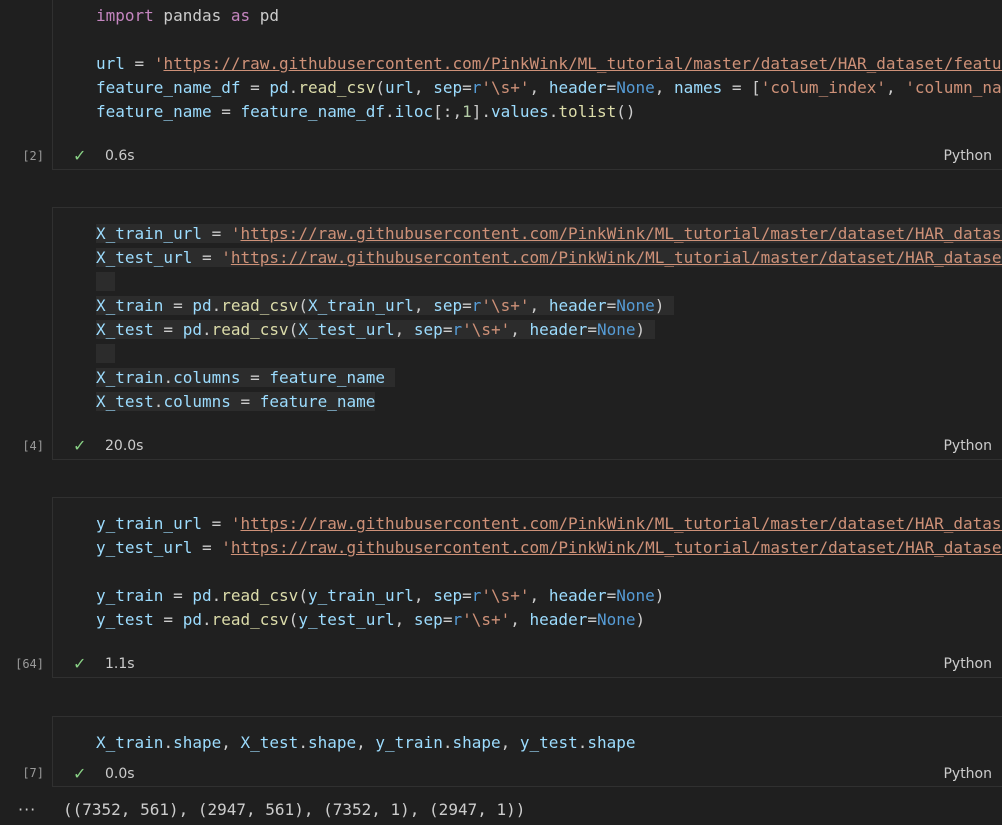 The image size is (1002, 825). Describe the element at coordinates (527, 446) in the screenshot. I see `cell-status-bar: ✓ 20.0s Python` at that location.